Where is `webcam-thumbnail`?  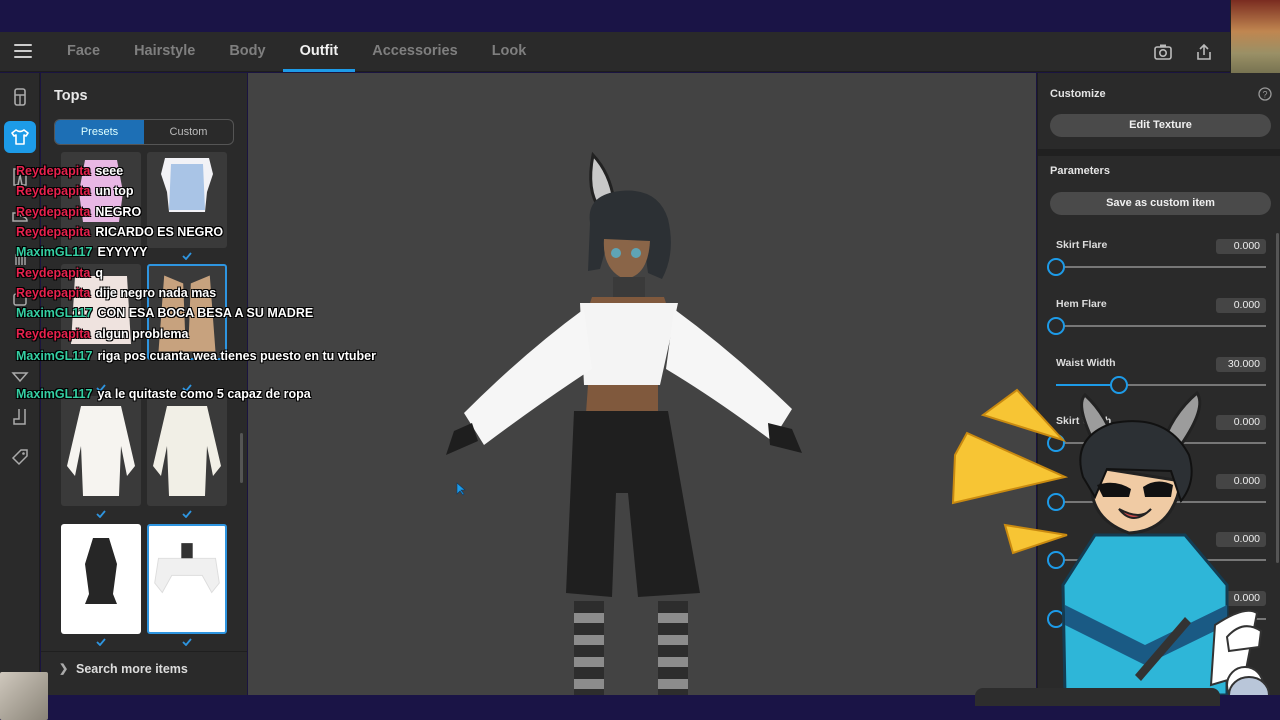 webcam-thumbnail is located at coordinates (24, 696).